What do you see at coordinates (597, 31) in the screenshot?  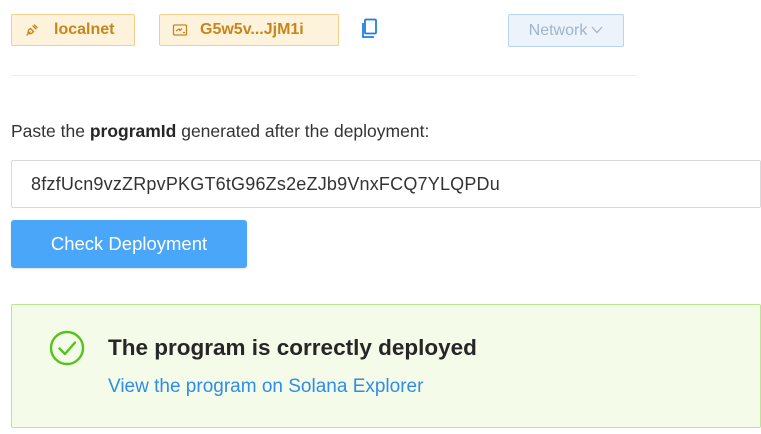 I see `chevron-down-icon` at bounding box center [597, 31].